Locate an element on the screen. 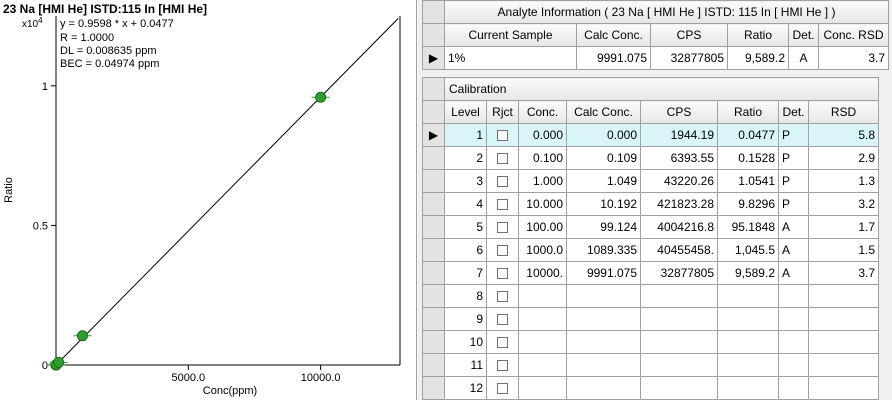 Image resolution: width=892 pixels, height=400 pixels. cell-level: 6 is located at coordinates (465, 250).